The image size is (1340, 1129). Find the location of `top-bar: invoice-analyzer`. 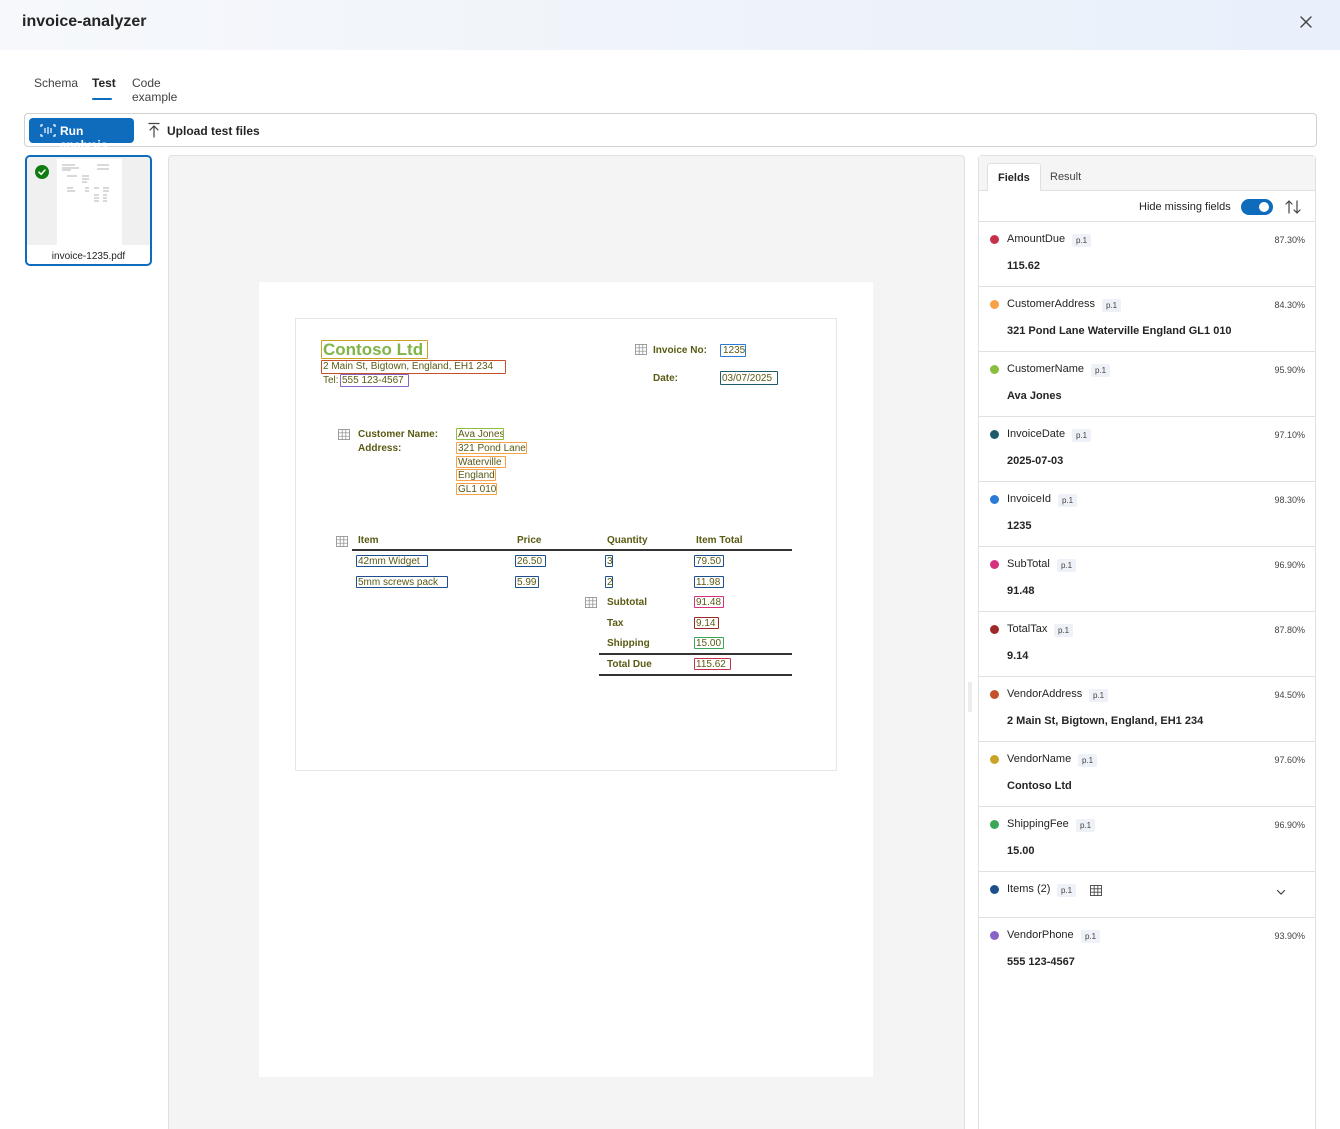

top-bar: invoice-analyzer is located at coordinates (670, 25).